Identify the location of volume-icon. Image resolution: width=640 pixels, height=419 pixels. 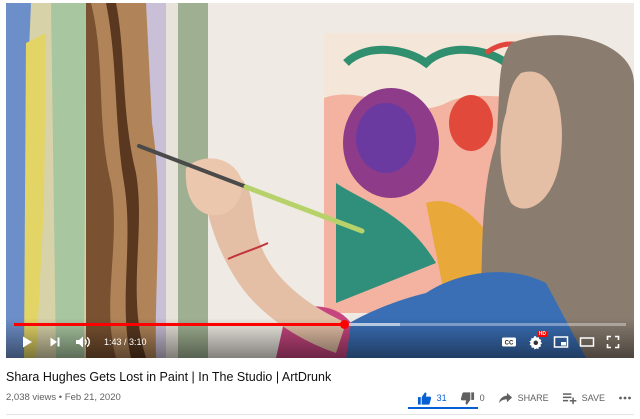
(83, 342).